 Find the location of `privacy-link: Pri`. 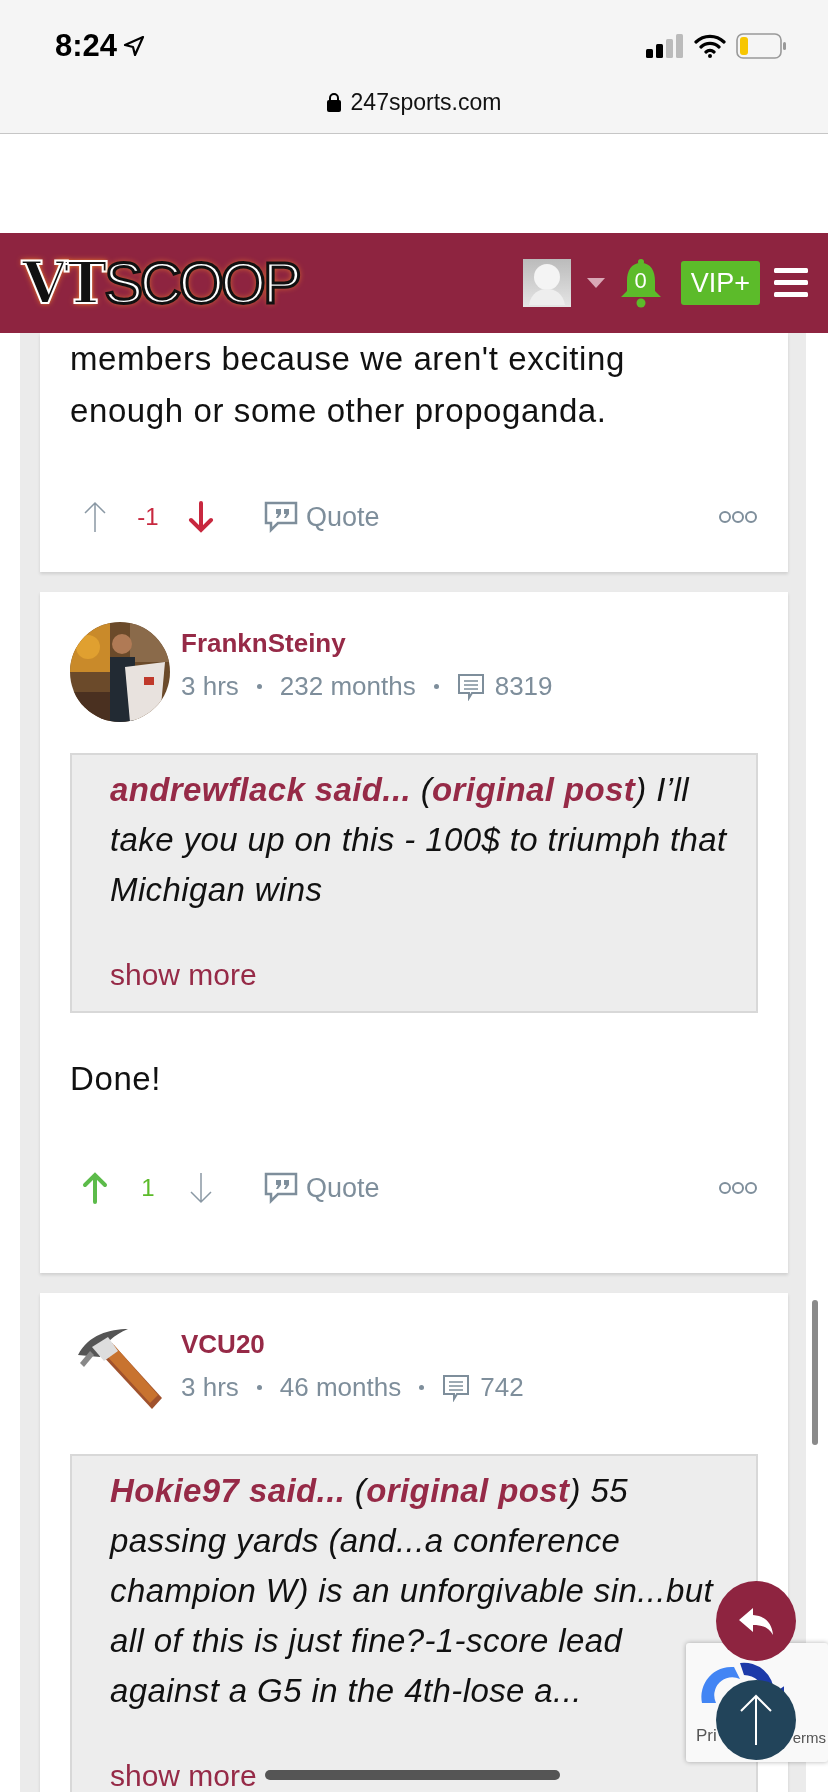

privacy-link: Pri is located at coordinates (706, 1736).